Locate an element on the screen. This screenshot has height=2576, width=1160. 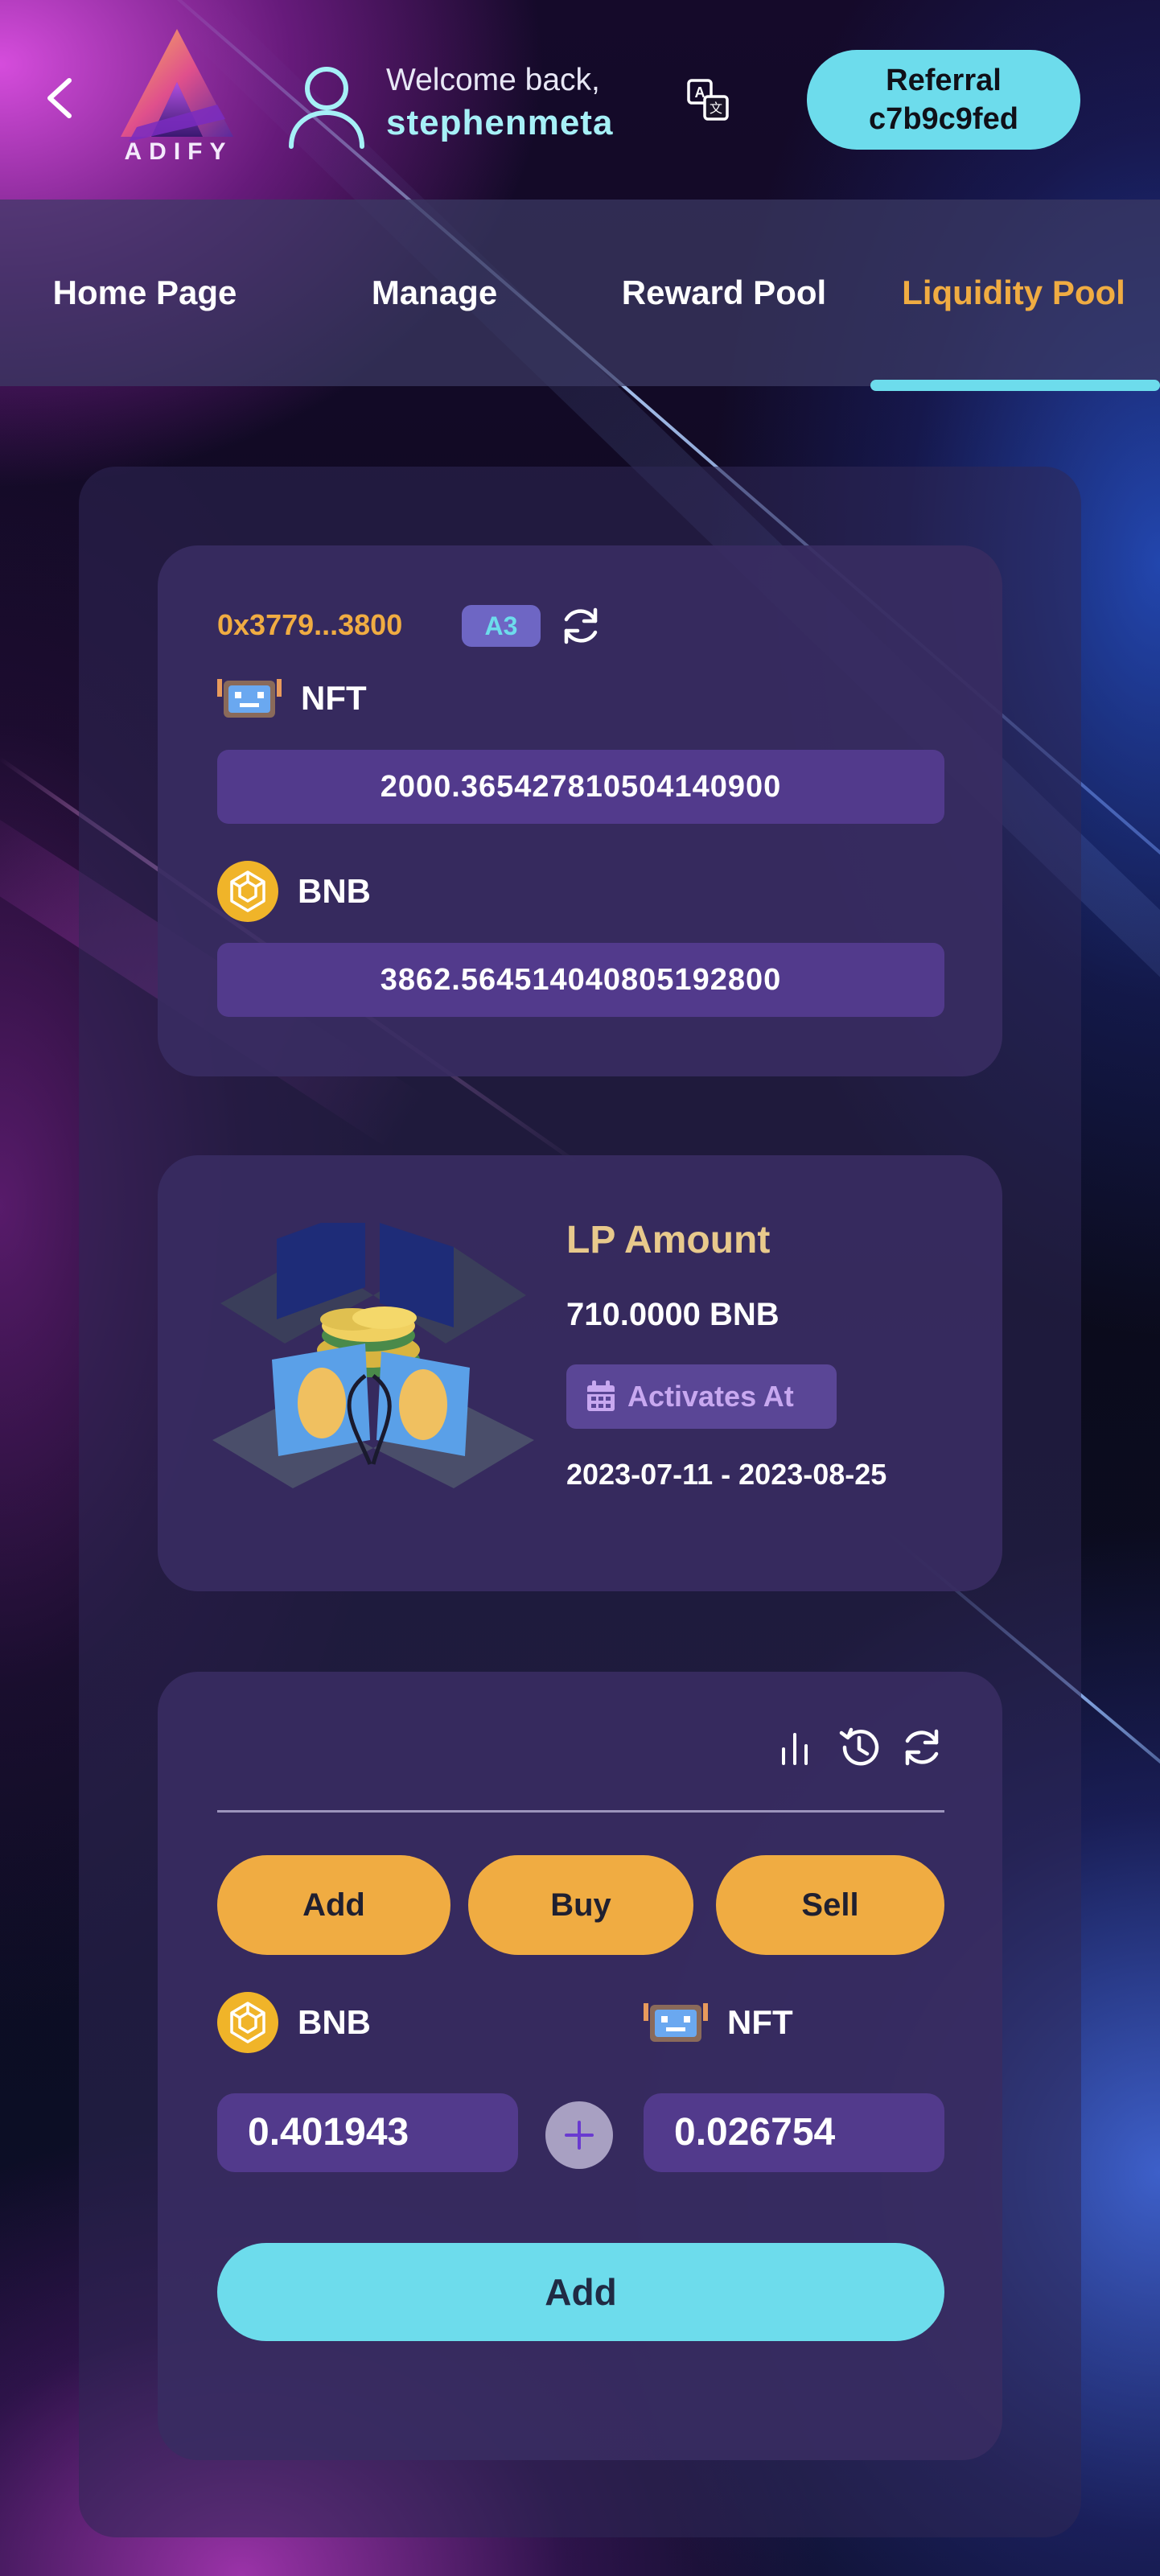
tab-manage: Manage is located at coordinates (434, 293).